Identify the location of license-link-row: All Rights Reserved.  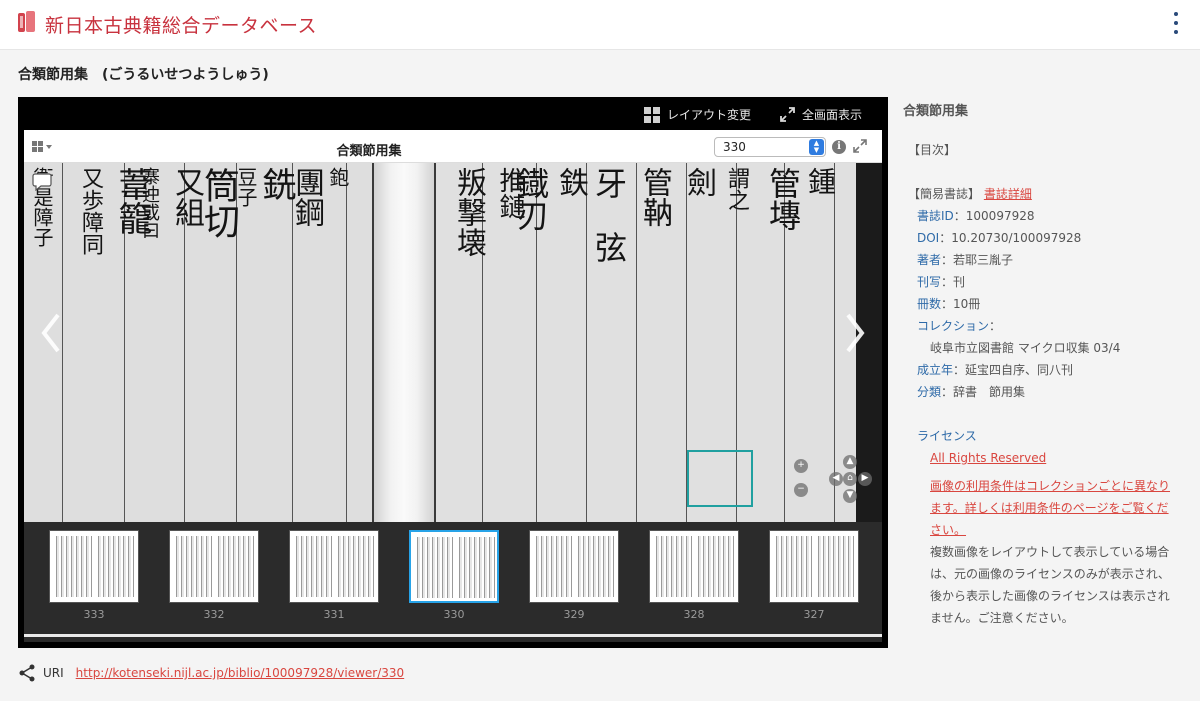
(988, 458).